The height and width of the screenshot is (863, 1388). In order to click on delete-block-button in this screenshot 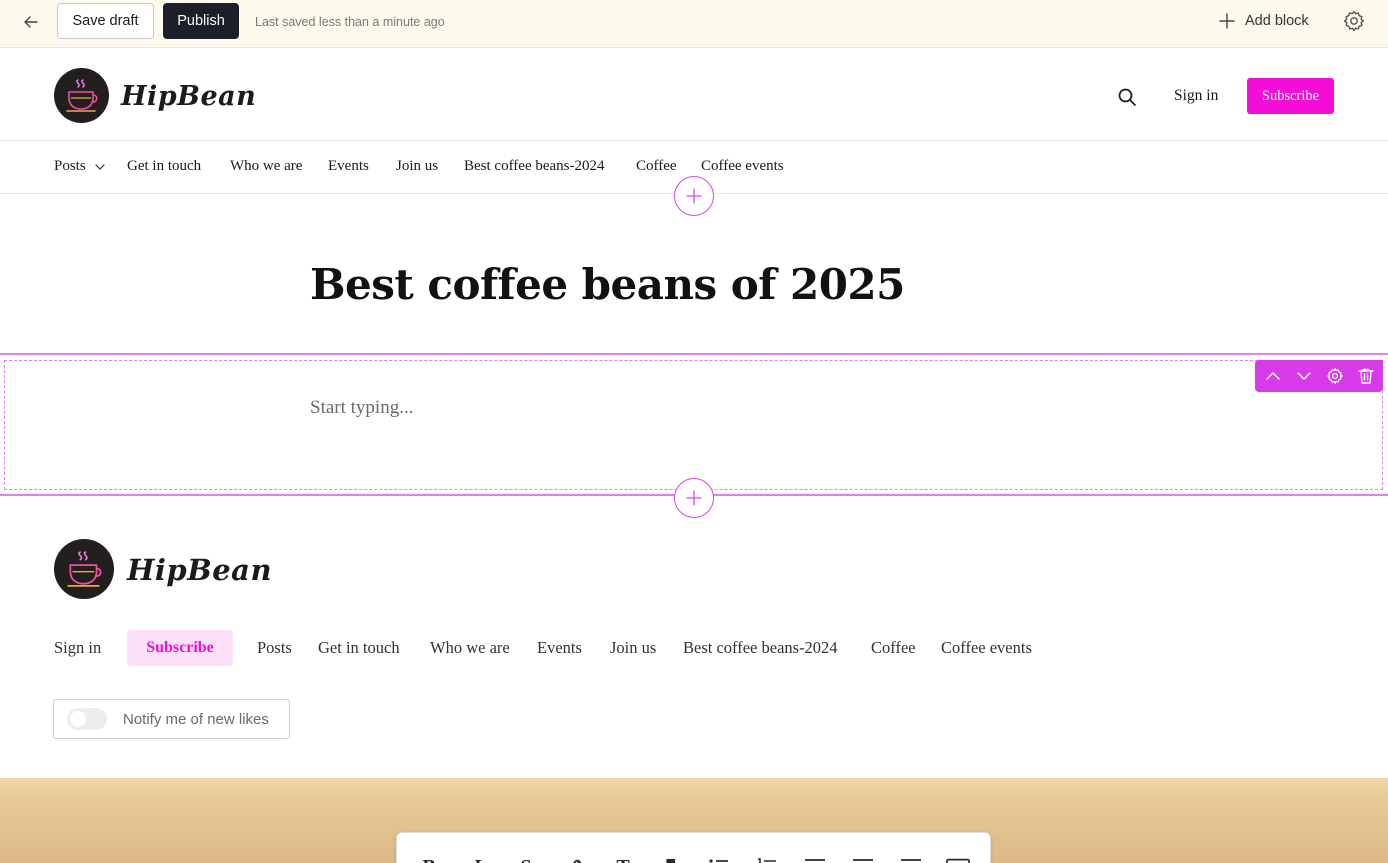, I will do `click(1366, 376)`.